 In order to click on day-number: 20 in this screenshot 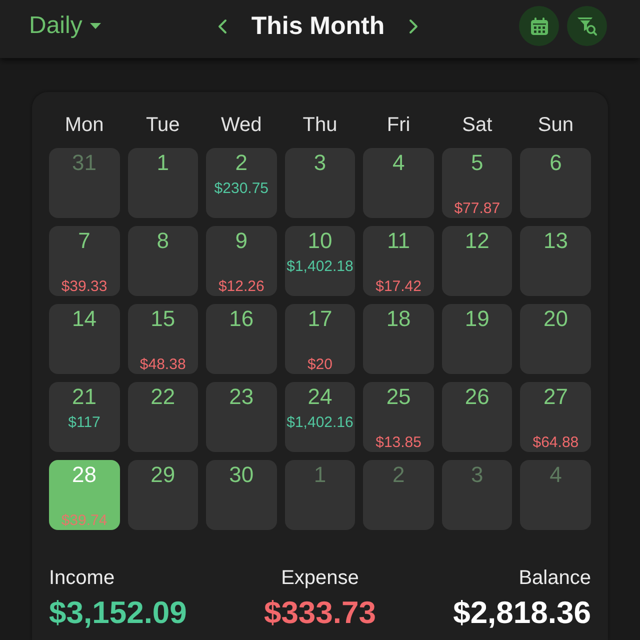, I will do `click(555, 319)`.